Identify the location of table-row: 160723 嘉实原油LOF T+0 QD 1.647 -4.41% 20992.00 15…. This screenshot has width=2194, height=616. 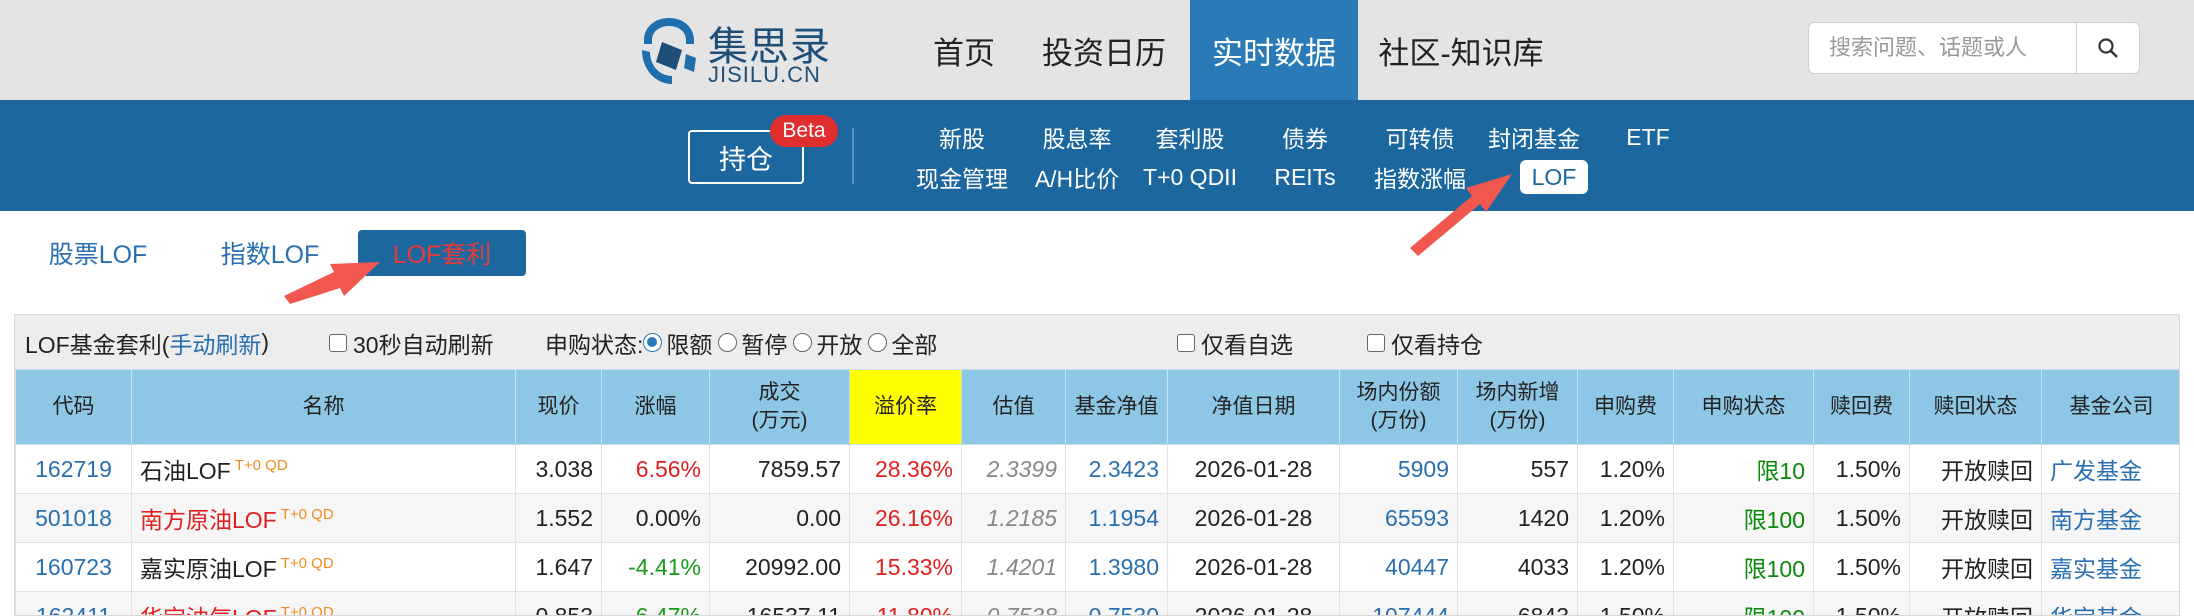
(1097, 567).